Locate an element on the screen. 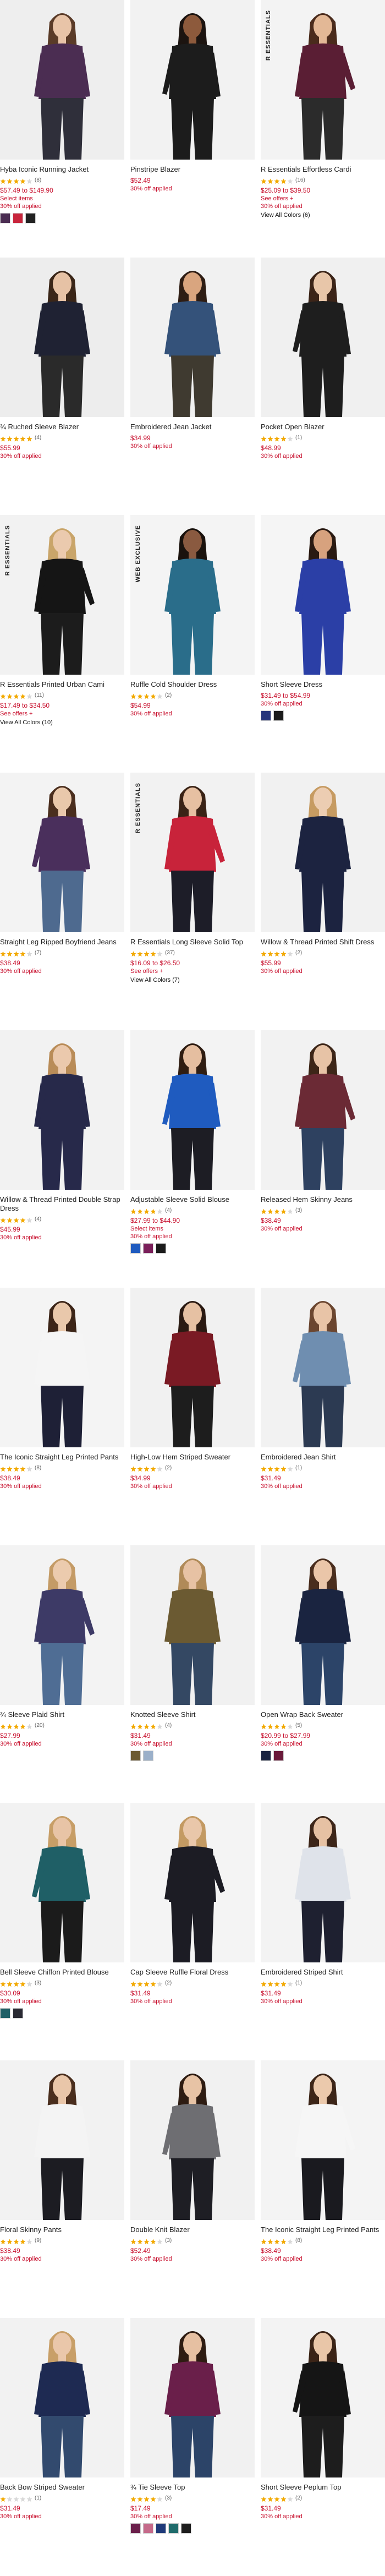 Image resolution: width=385 pixels, height=2576 pixels. product-name-link: Knotted Sleeve Shirt is located at coordinates (193, 1714).